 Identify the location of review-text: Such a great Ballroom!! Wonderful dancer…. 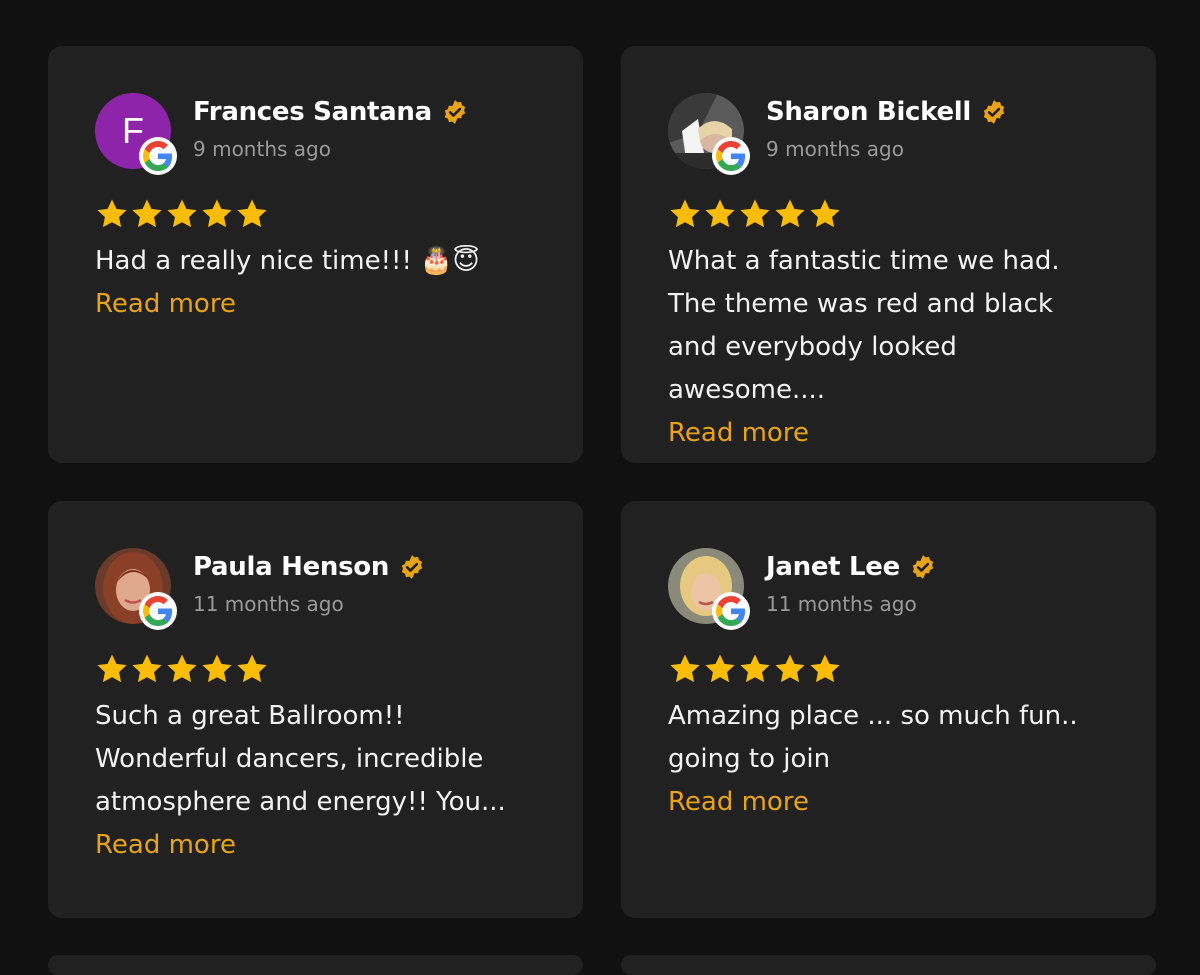
(300, 759).